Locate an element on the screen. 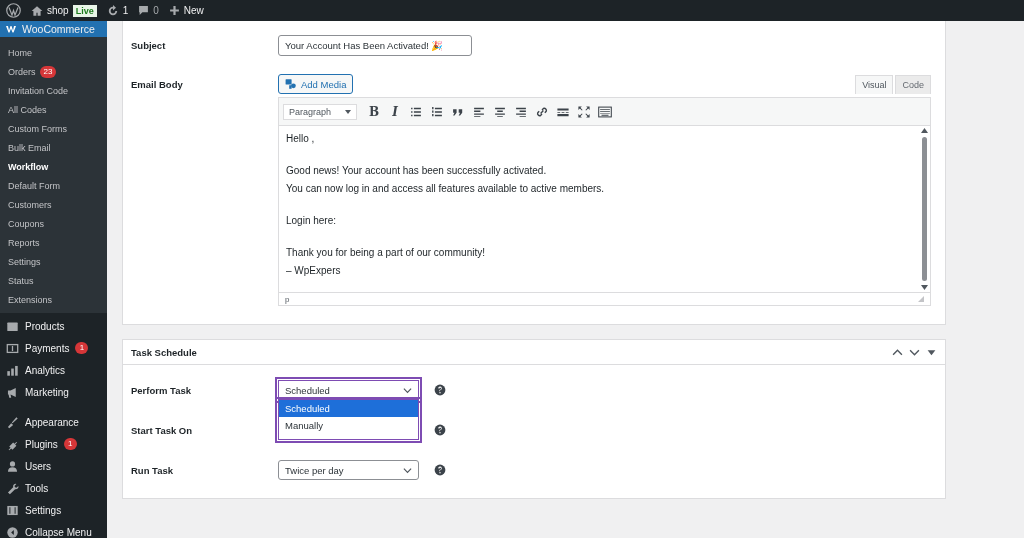  bold-button: B is located at coordinates (374, 111).